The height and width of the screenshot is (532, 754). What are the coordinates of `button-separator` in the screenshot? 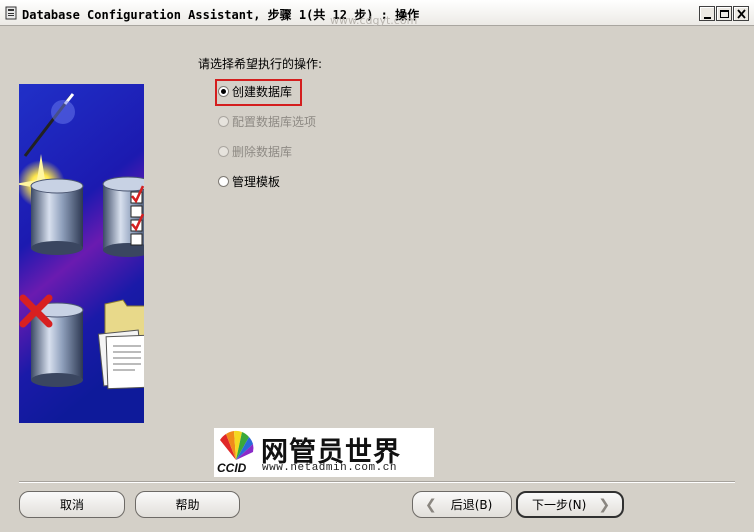 It's located at (377, 482).